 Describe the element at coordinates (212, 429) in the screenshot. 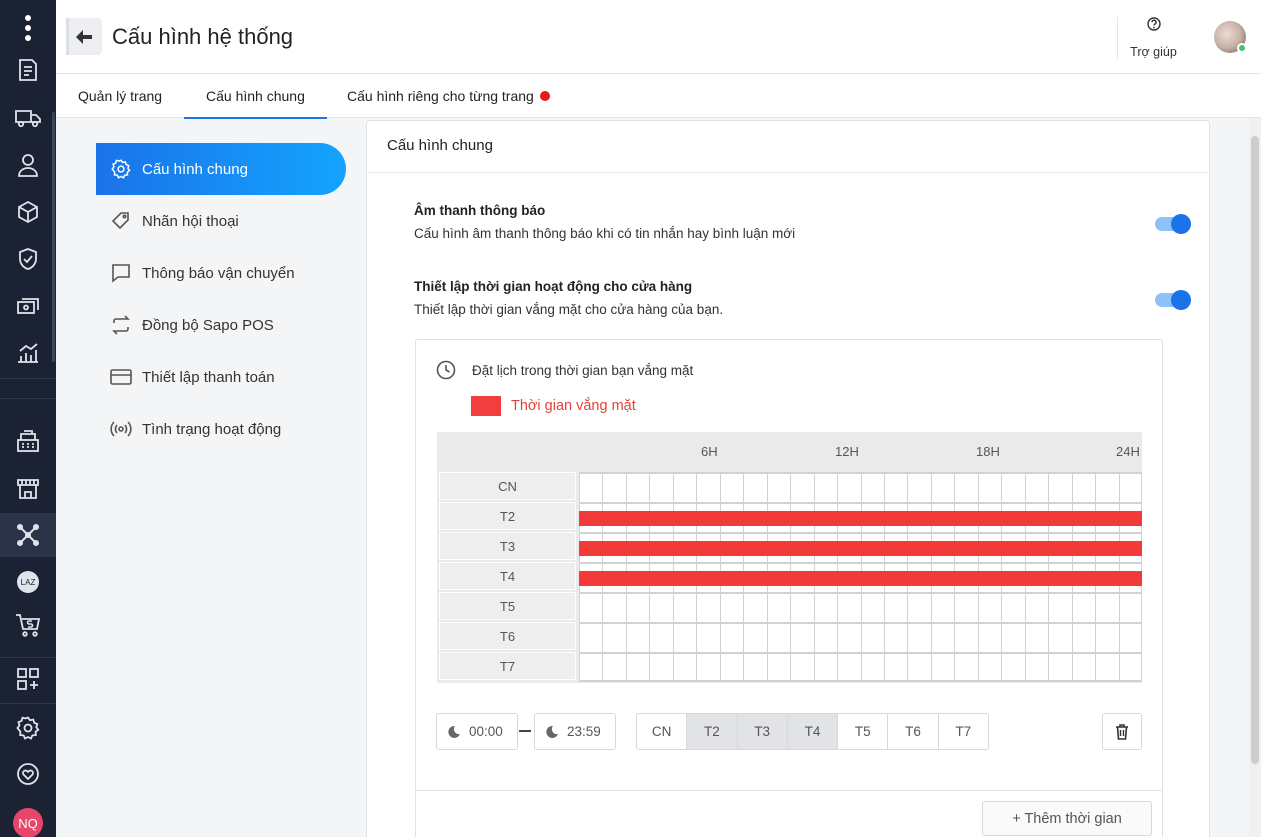

I see `settings-menu-label: Tình trạng hoạt động` at that location.